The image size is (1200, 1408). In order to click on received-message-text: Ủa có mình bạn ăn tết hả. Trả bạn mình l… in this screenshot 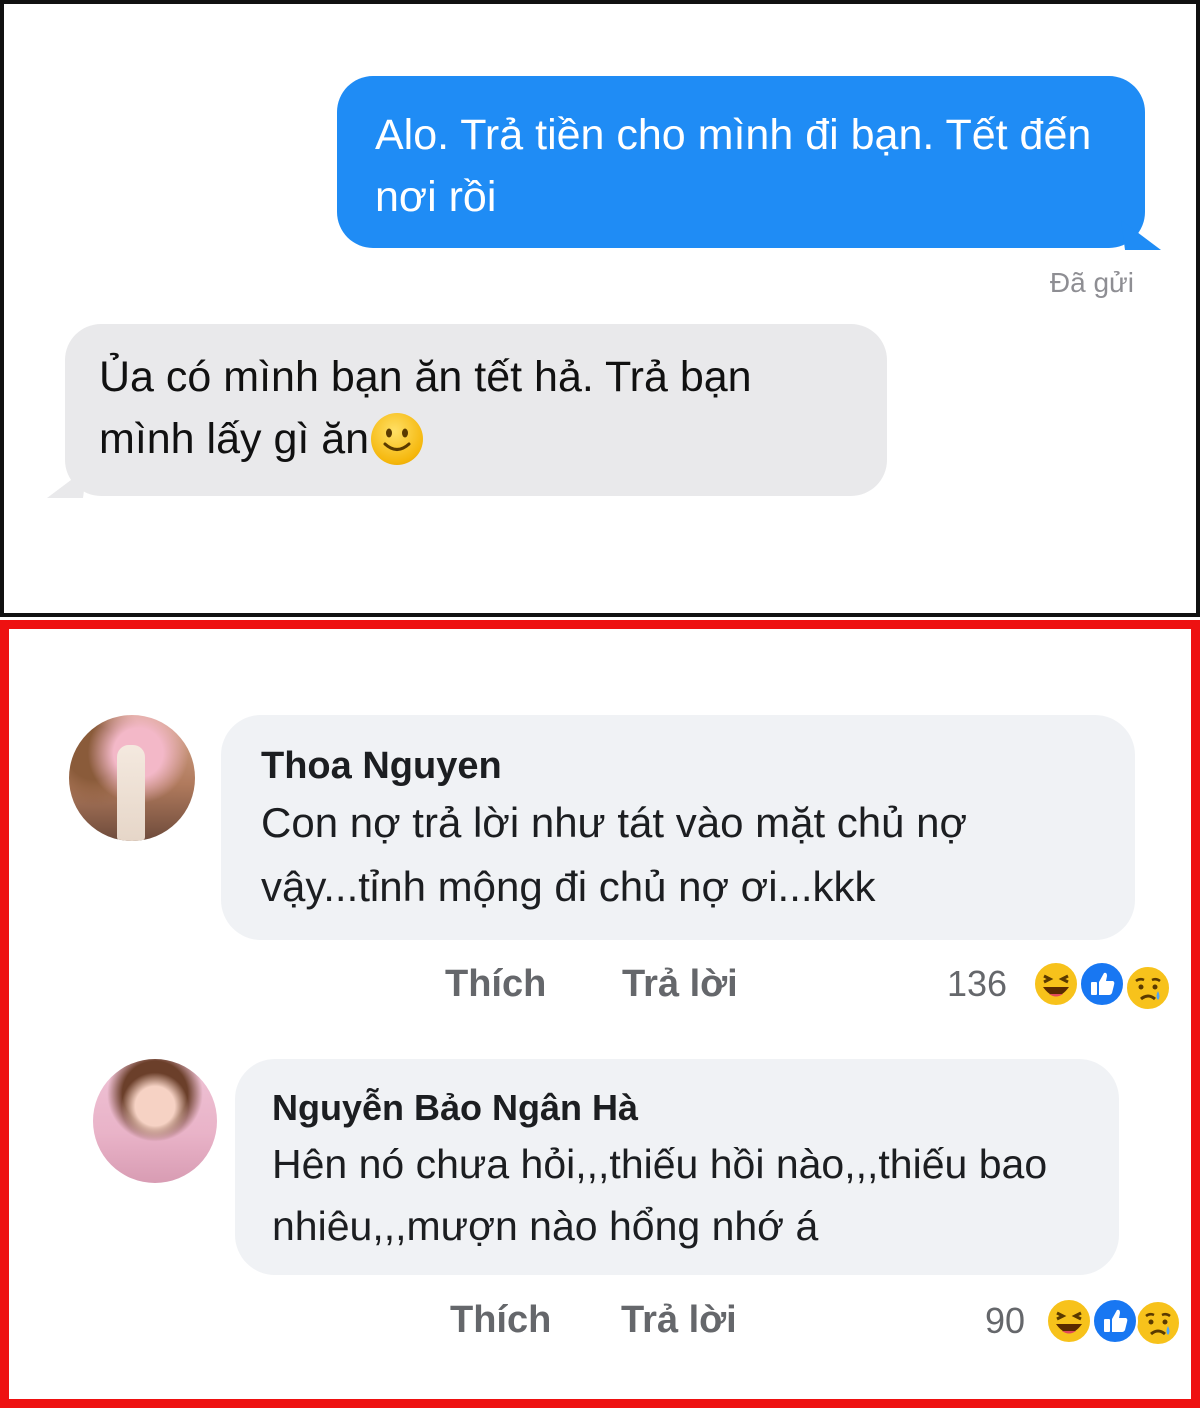, I will do `click(425, 408)`.